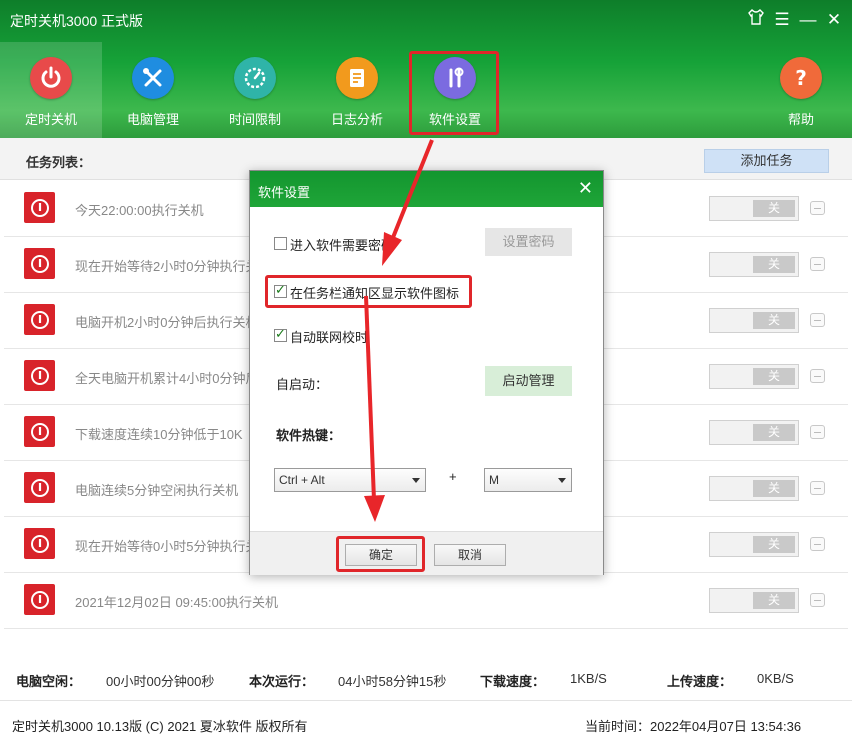  What do you see at coordinates (280, 243) in the screenshot?
I see `password-checkbox` at bounding box center [280, 243].